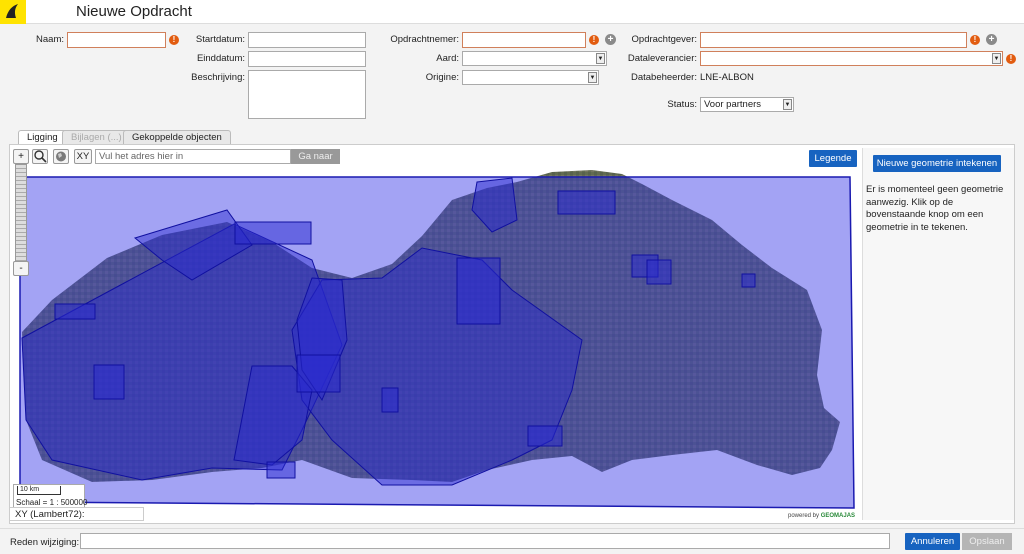 This screenshot has height=554, width=1024. I want to click on scale-box: 10 km Schaal = 1 : 500000, so click(50, 496).